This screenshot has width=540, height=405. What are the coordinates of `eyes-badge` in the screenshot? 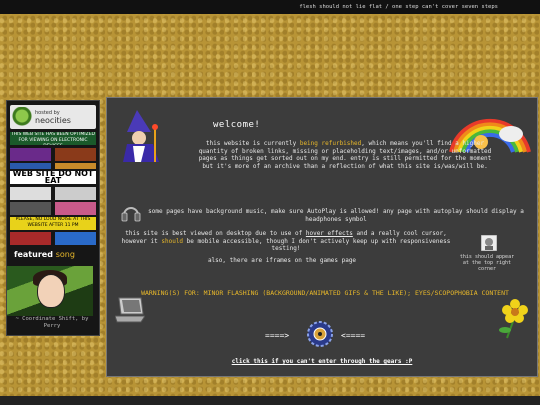 It's located at (30, 193).